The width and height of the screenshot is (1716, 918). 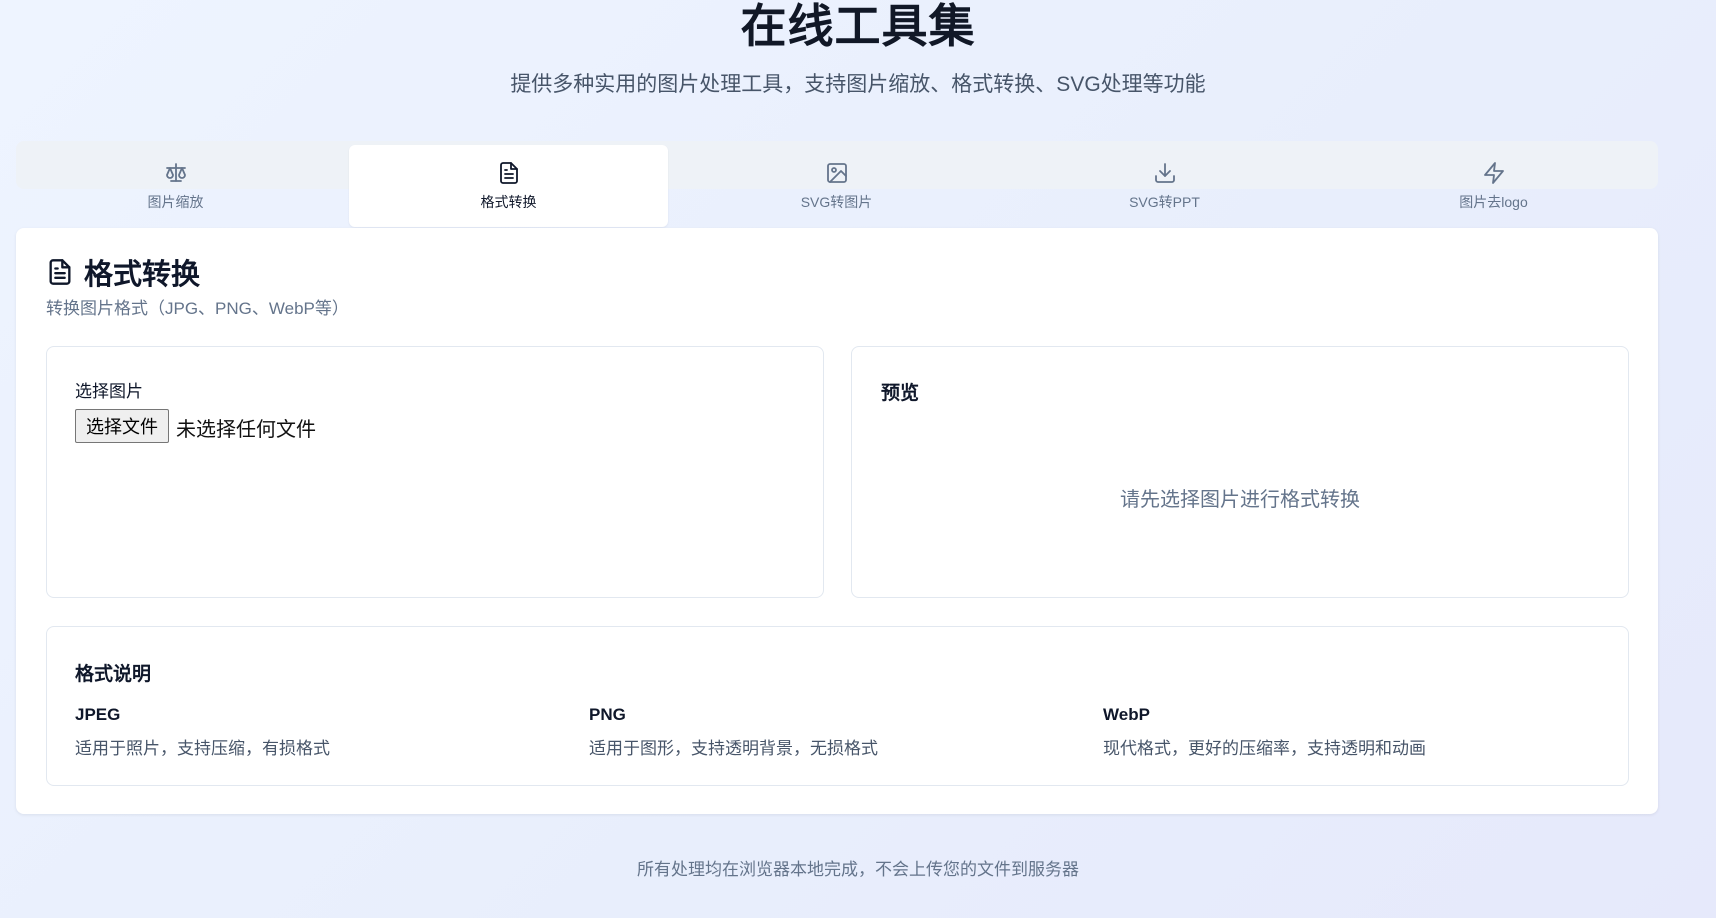 I want to click on format-info-title: 格式说明, so click(x=113, y=674).